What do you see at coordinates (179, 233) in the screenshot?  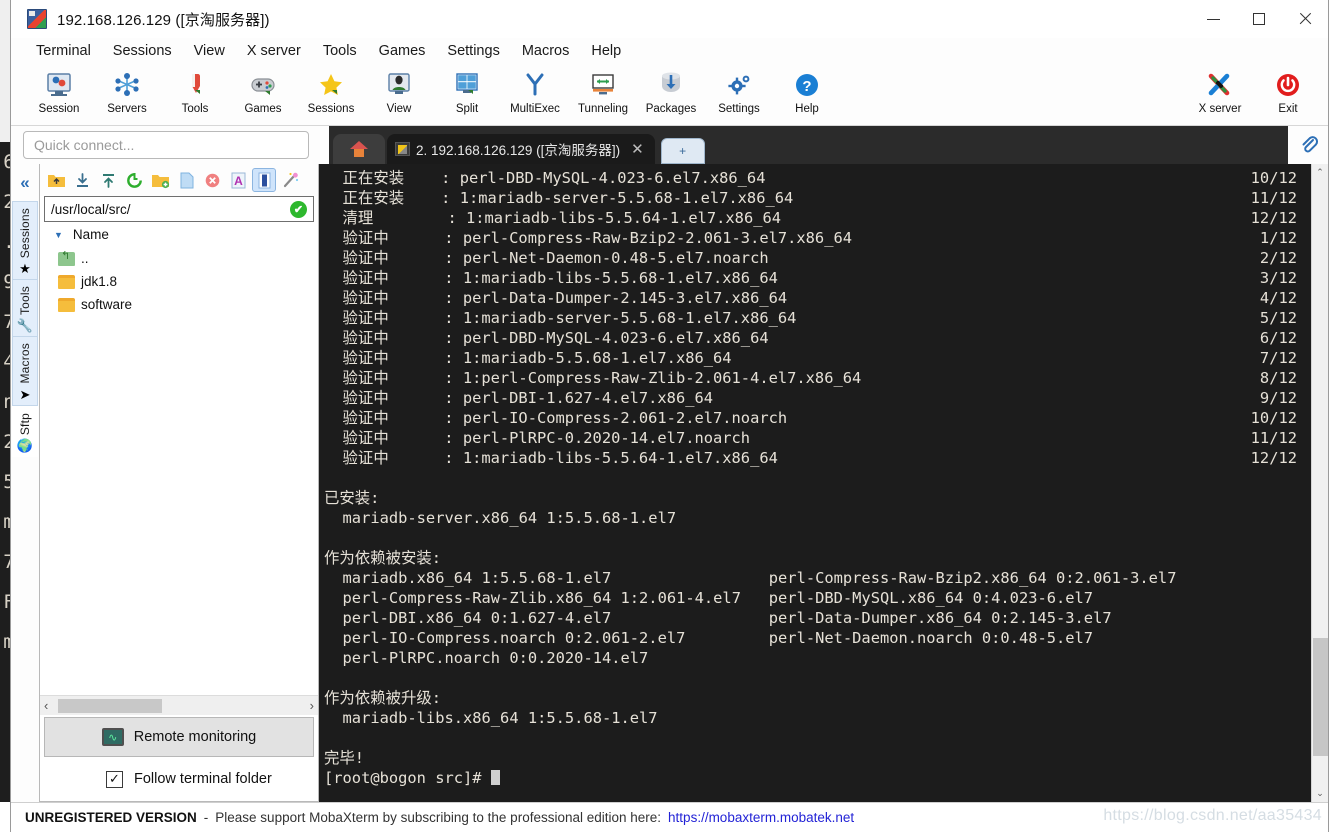 I see `file-list-header: ▼ Name` at bounding box center [179, 233].